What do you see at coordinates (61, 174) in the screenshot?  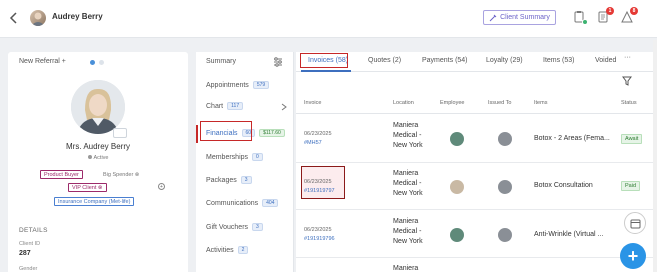 I see `tag-product-buyer: Product Buyer` at bounding box center [61, 174].